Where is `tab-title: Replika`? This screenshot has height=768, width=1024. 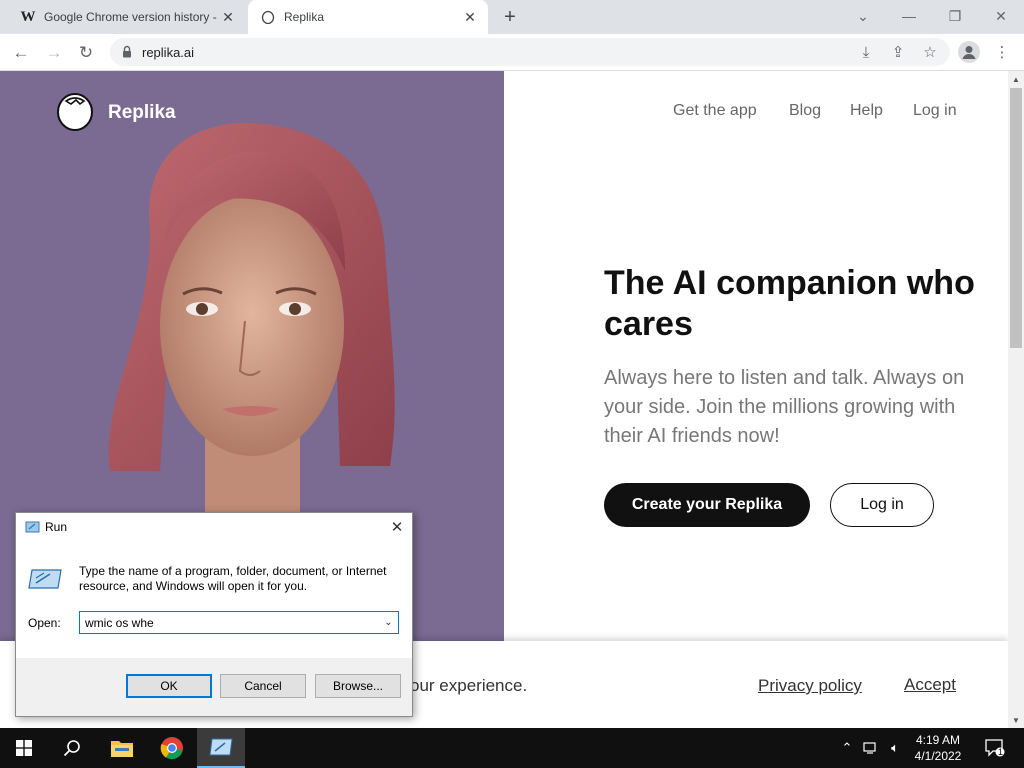
tab-title: Replika is located at coordinates (304, 17).